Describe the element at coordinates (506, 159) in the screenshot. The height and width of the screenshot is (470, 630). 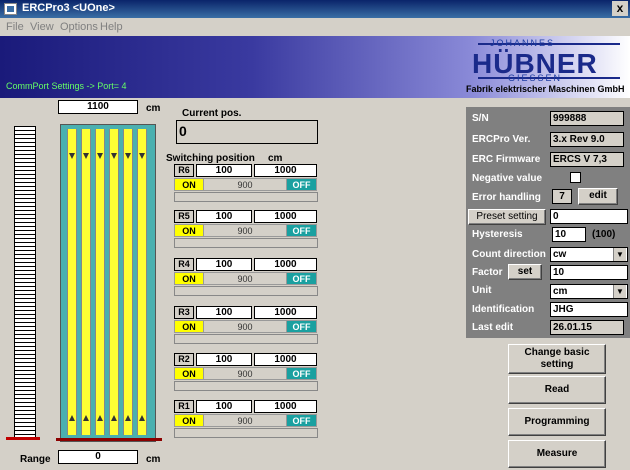
I see `firmware-label: ERC Firmware` at that location.